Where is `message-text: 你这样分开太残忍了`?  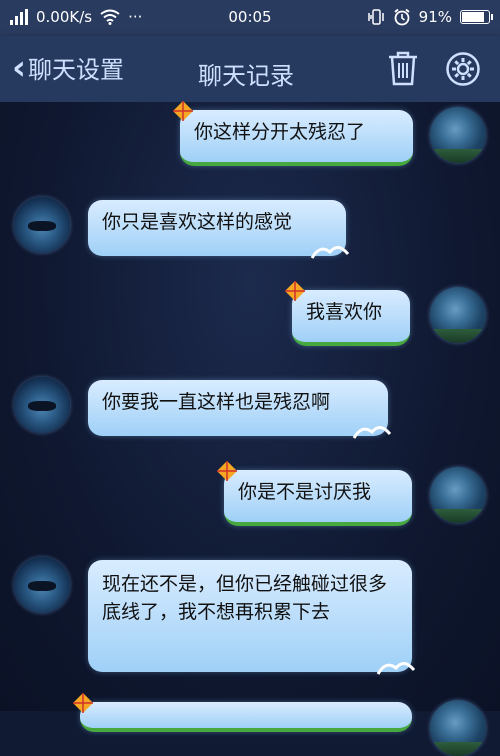 message-text: 你这样分开太残忍了 is located at coordinates (280, 132).